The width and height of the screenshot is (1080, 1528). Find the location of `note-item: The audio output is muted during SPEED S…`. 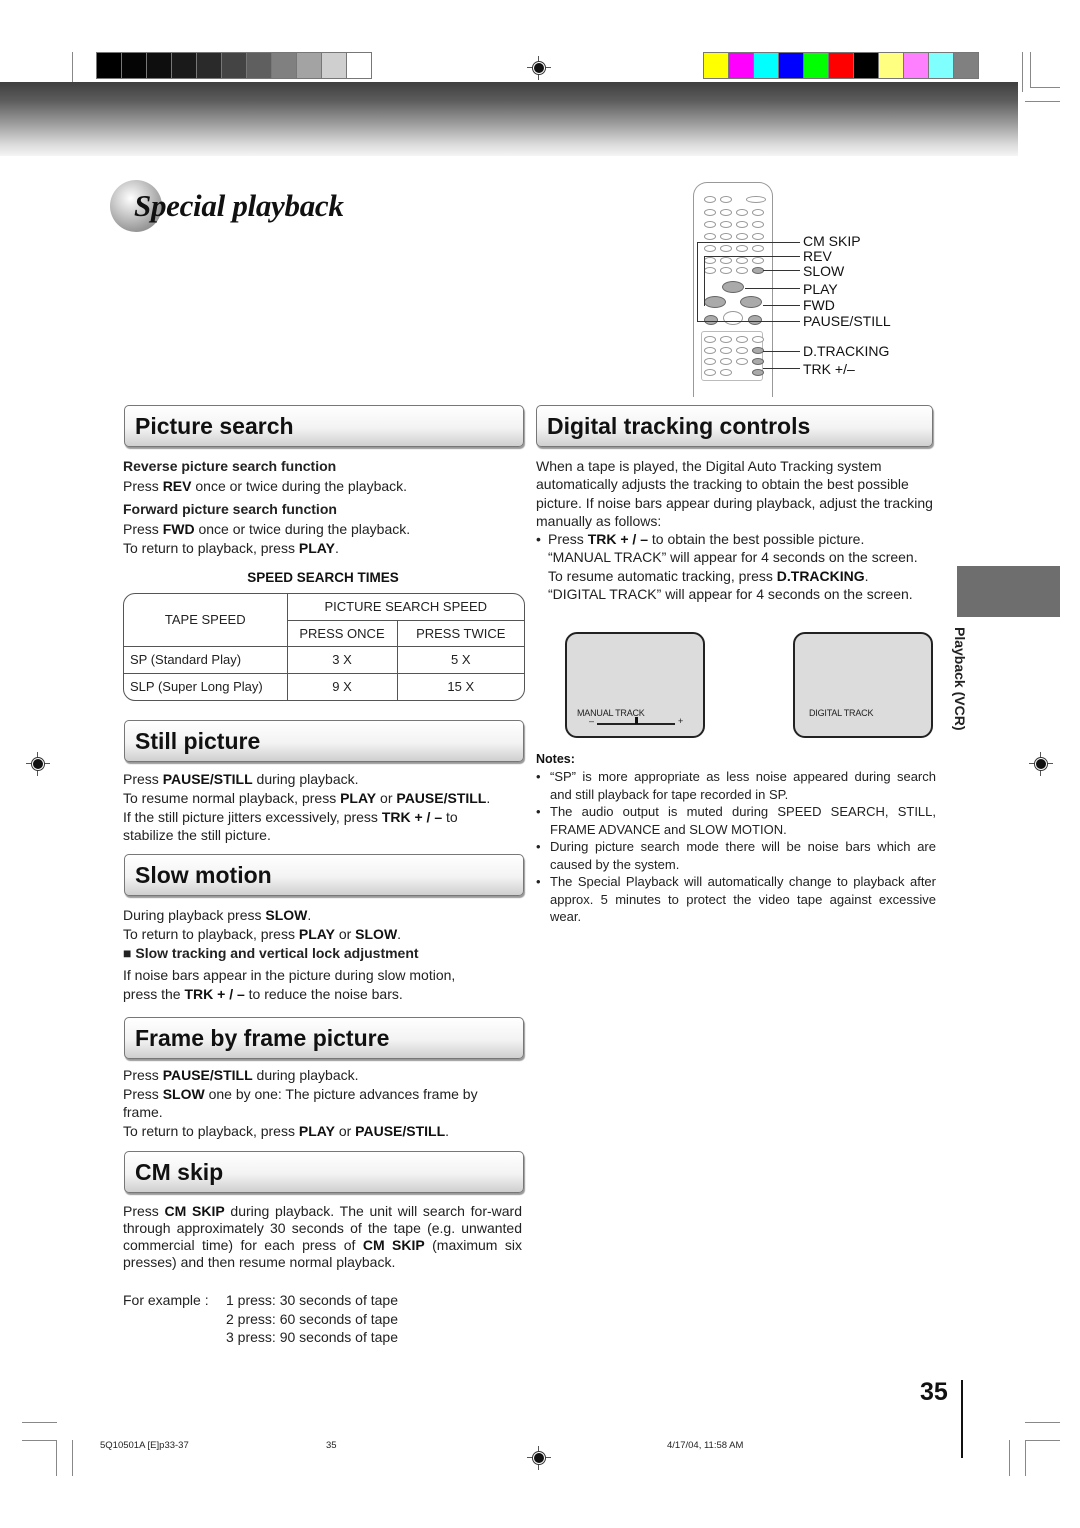

note-item: The audio output is muted during SPEED S… is located at coordinates (736, 820).